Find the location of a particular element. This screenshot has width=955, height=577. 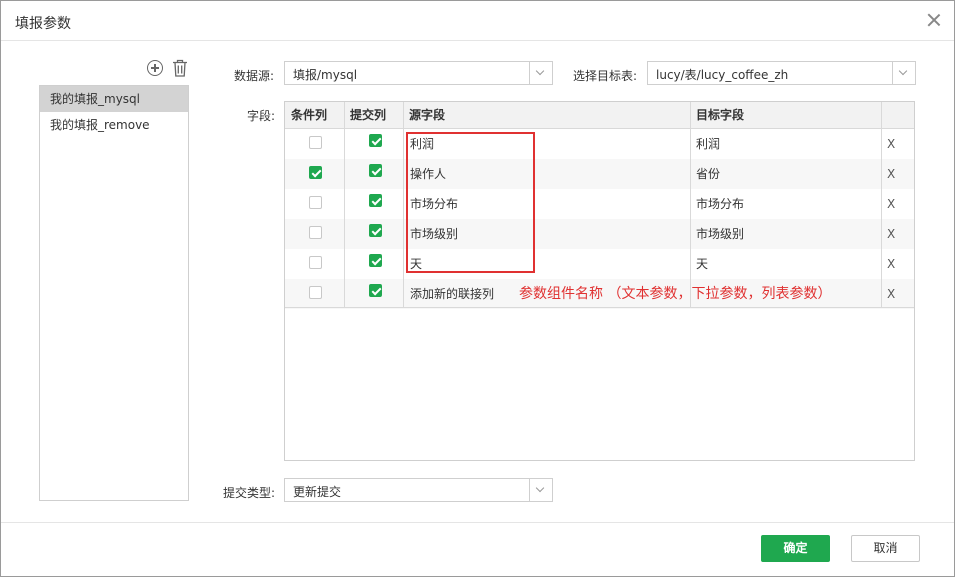

datasource-value: 填报/mysql is located at coordinates (325, 75).